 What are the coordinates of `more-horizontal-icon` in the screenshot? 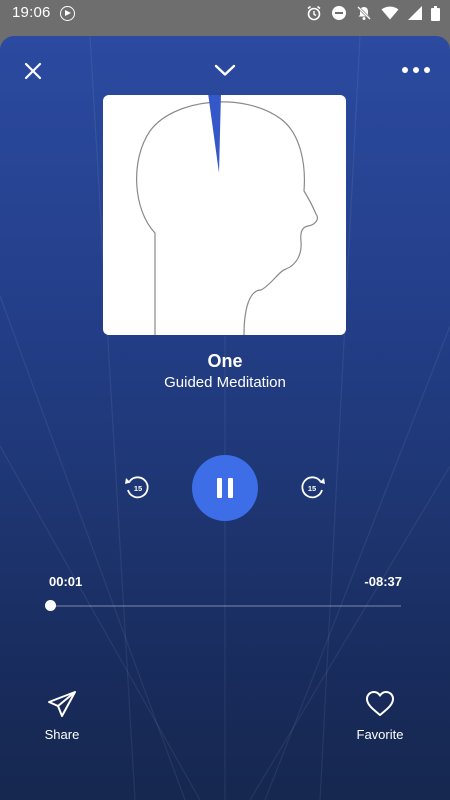 It's located at (416, 70).